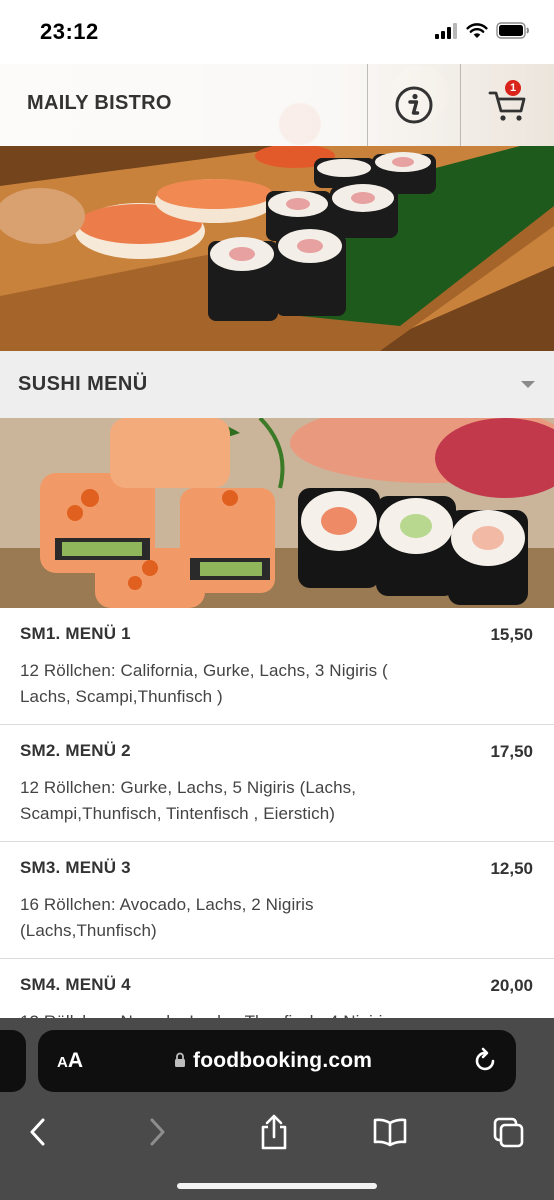  Describe the element at coordinates (277, 32) in the screenshot. I see `status-bar: 23:12` at that location.